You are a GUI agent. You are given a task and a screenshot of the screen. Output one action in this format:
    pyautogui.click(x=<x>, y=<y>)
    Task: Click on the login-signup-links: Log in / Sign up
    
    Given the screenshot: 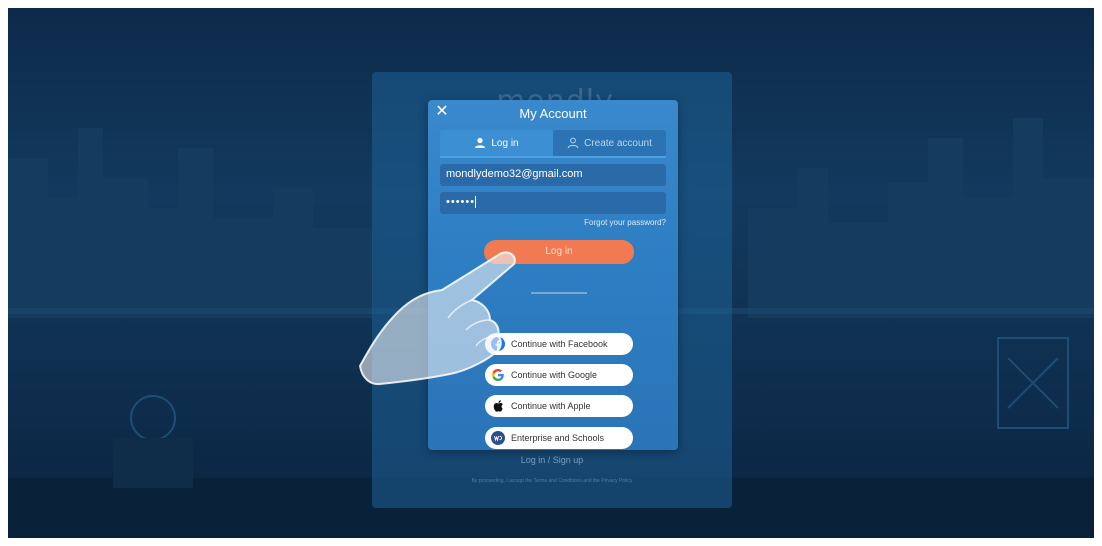 What is the action you would take?
    pyautogui.click(x=552, y=460)
    